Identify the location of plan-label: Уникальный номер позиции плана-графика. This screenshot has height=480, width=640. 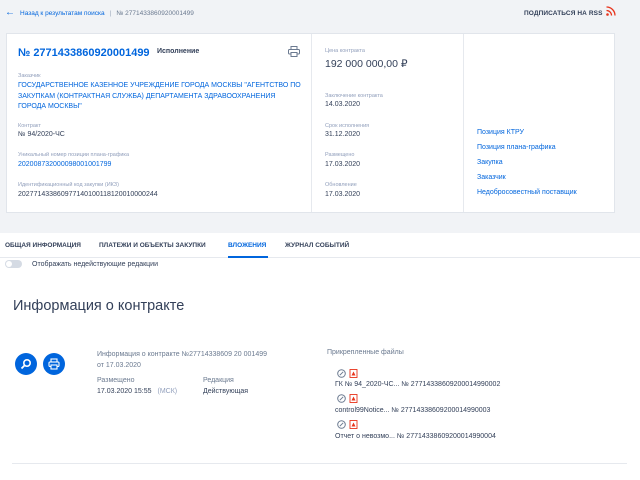
(74, 155).